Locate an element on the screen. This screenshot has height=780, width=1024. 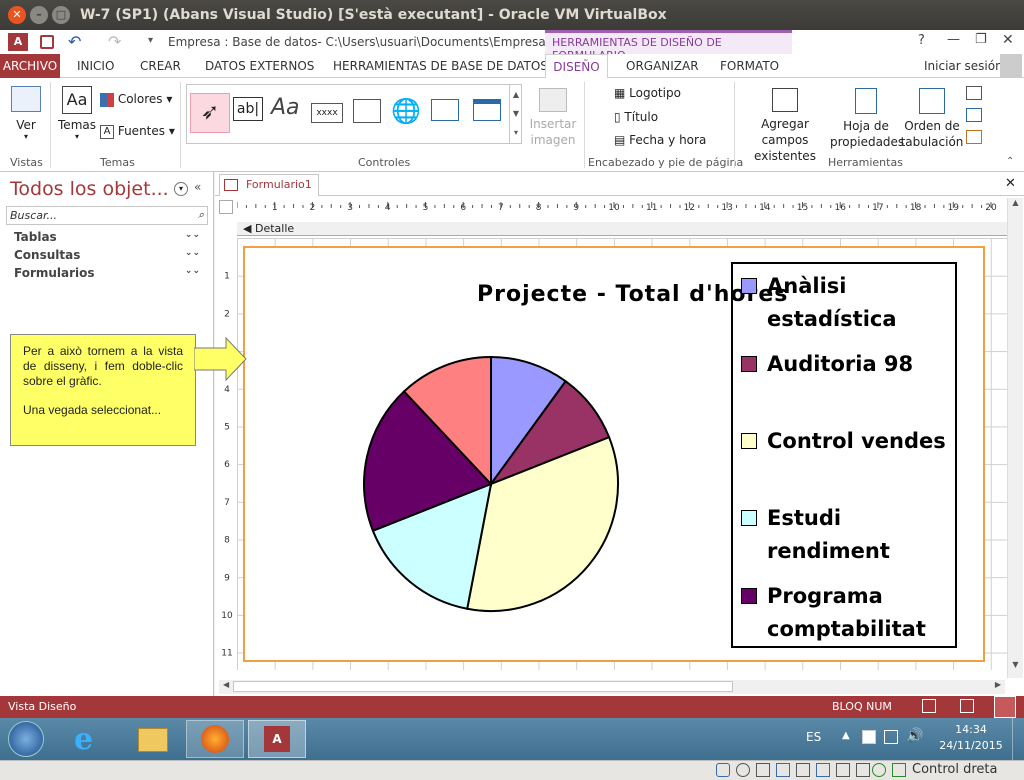
network-adapter-icon is located at coordinates (783, 770).